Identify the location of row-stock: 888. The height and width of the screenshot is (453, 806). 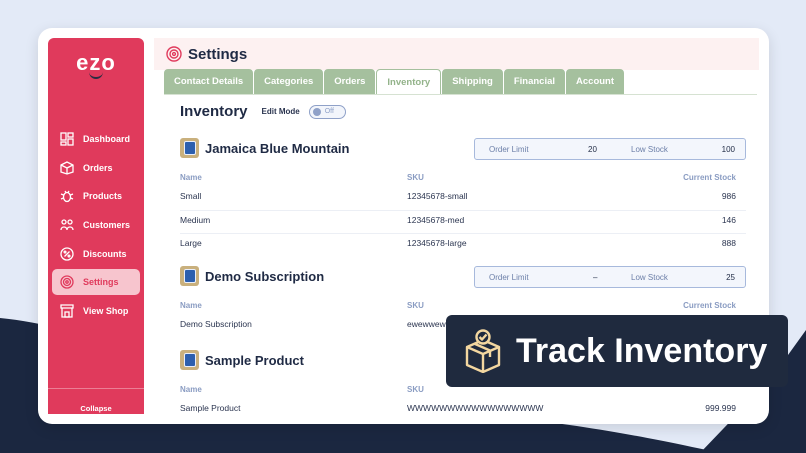
(728, 243).